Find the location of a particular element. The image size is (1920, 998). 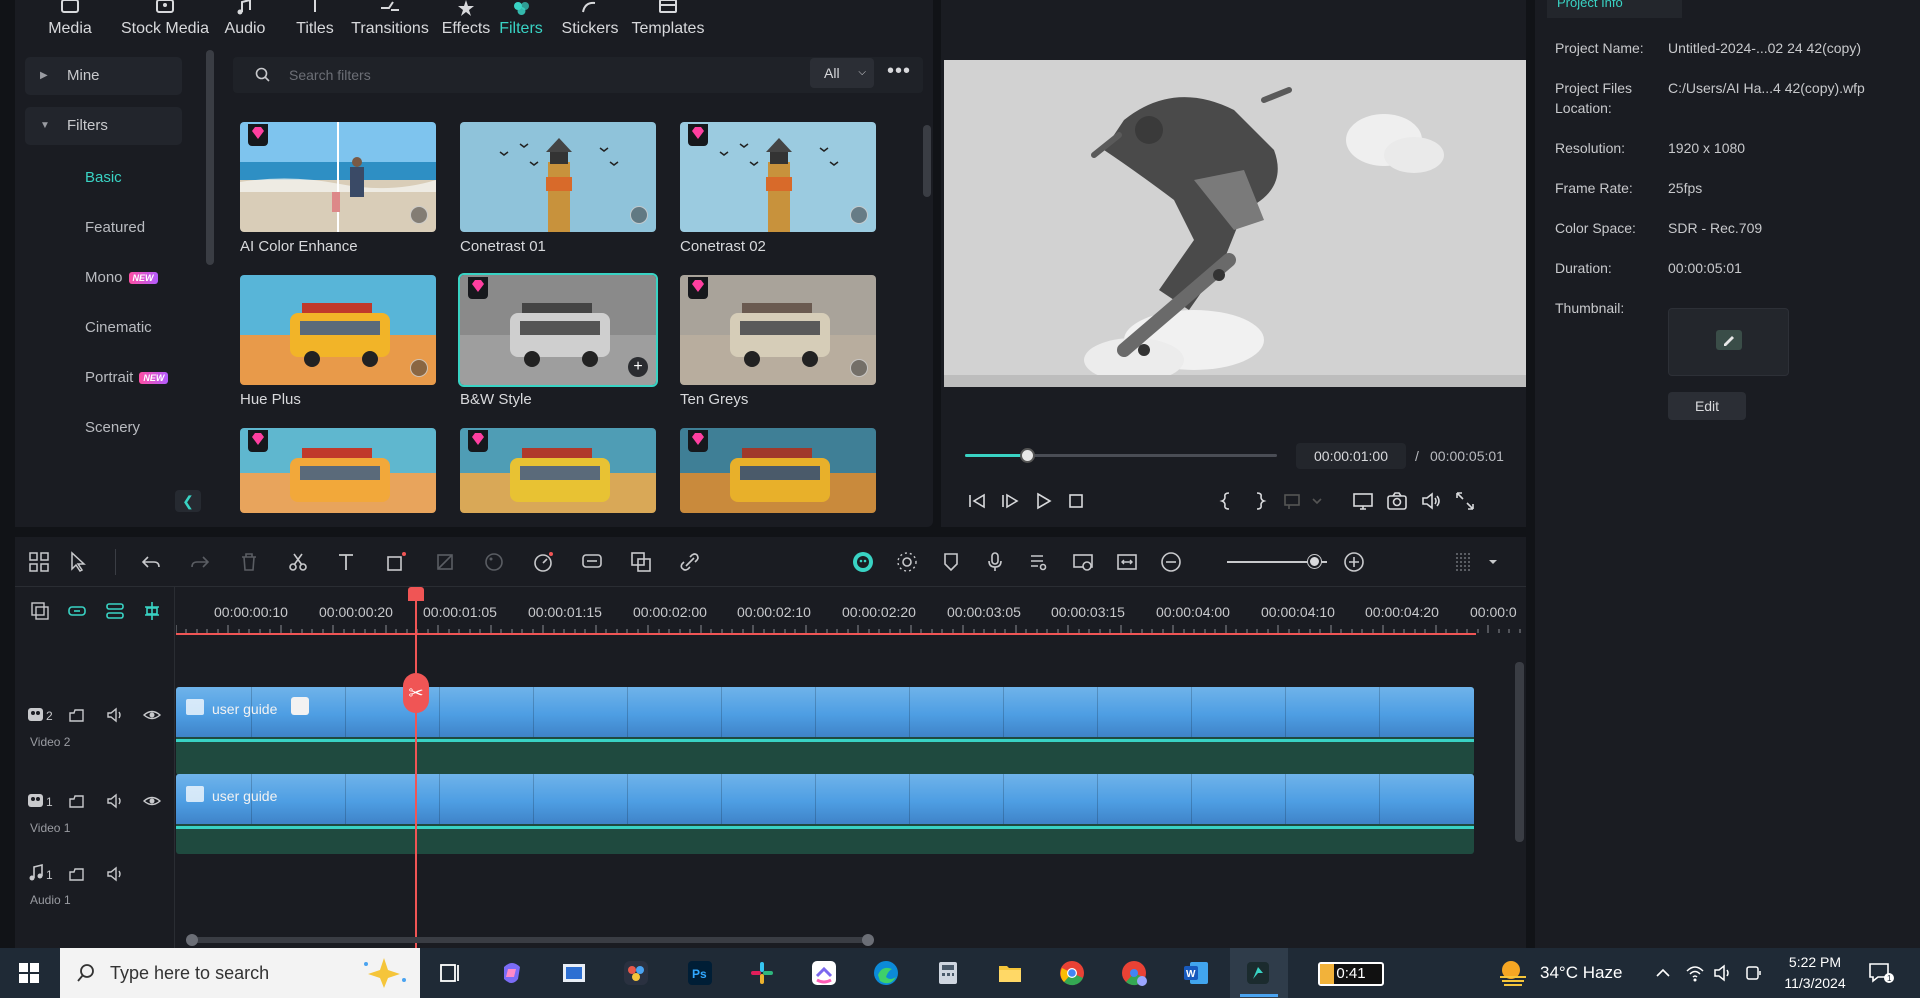

file-viewer-app-icon is located at coordinates (574, 973).